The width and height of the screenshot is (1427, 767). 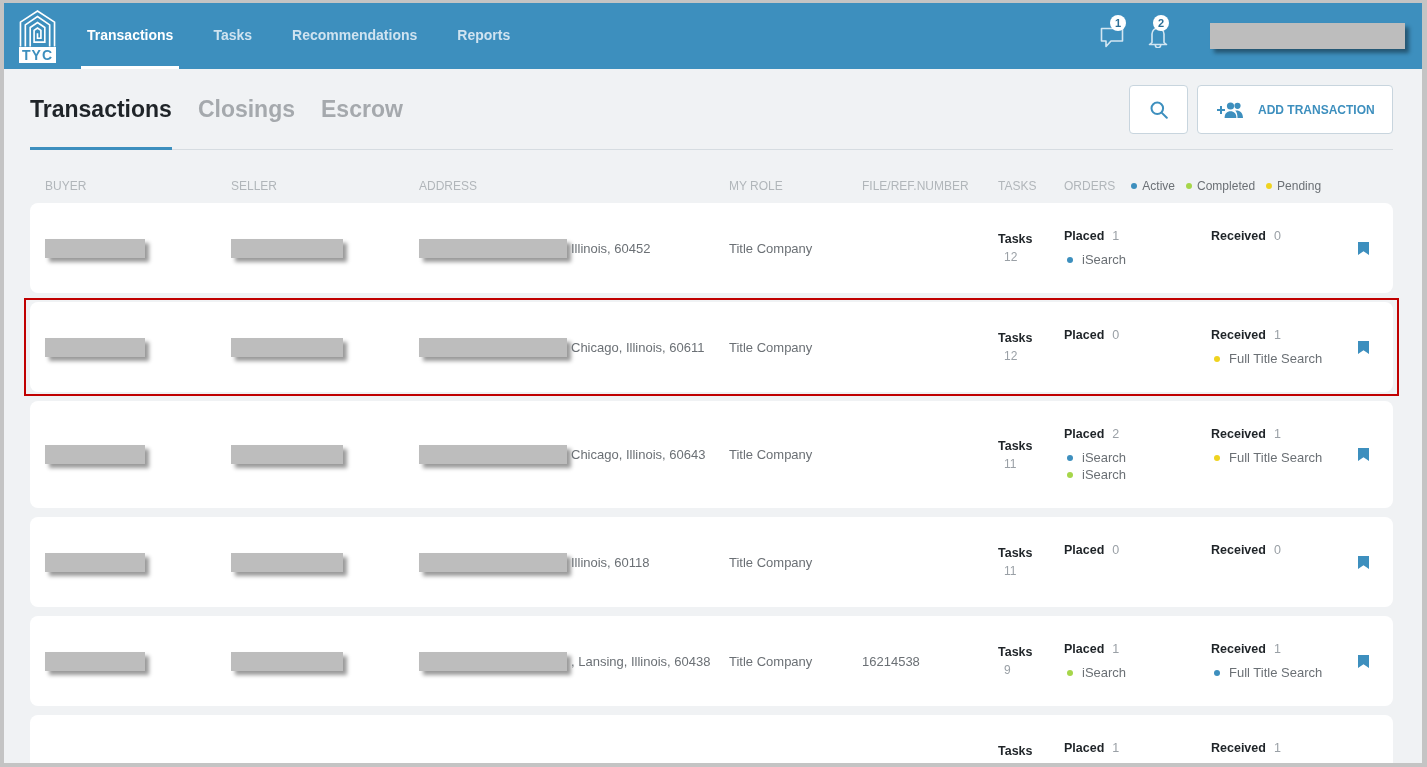 I want to click on transaction-card: Chicago, Illinois, 60611 Title Company Tasks 12 Placed 0 Received 1 Full Title Search, so click(x=711, y=347).